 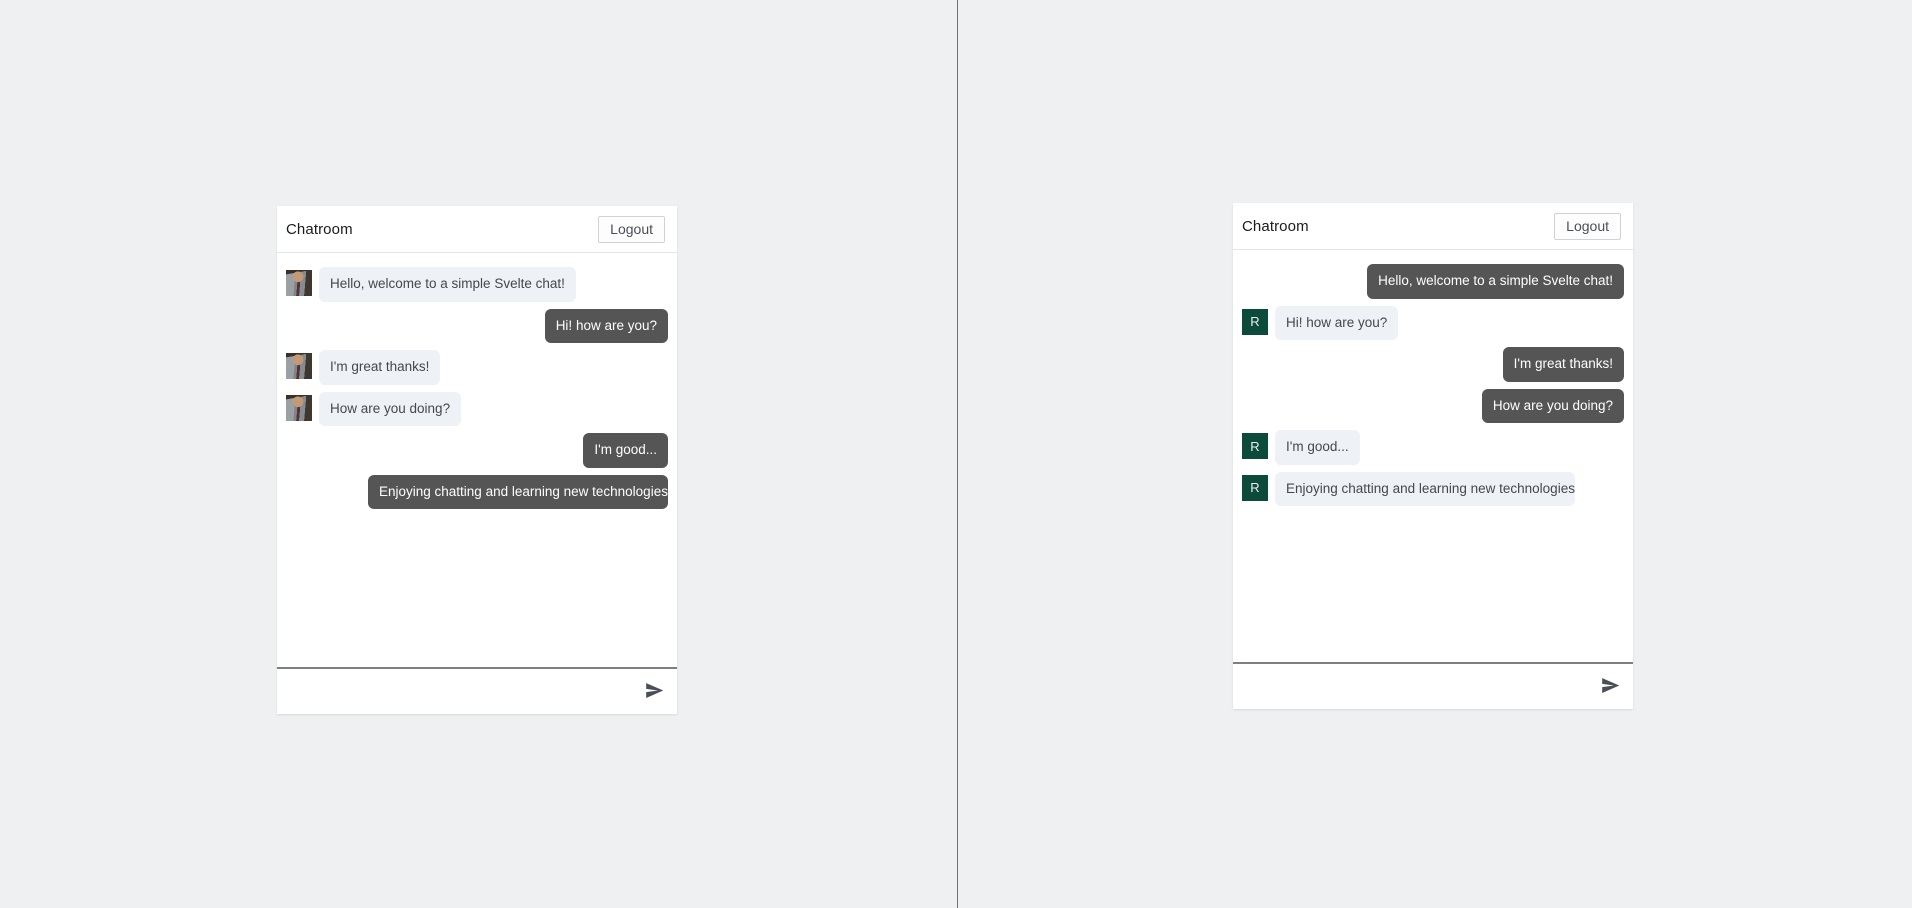 I want to click on message-row: R Hi! how are you?, so click(x=1433, y=323).